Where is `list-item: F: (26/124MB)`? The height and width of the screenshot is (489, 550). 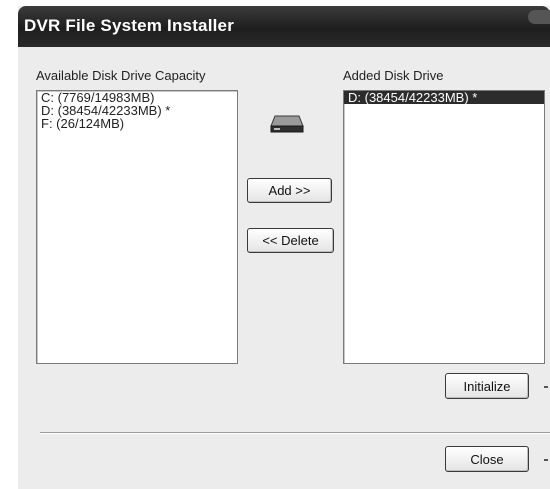 list-item: F: (26/124MB) is located at coordinates (137, 123).